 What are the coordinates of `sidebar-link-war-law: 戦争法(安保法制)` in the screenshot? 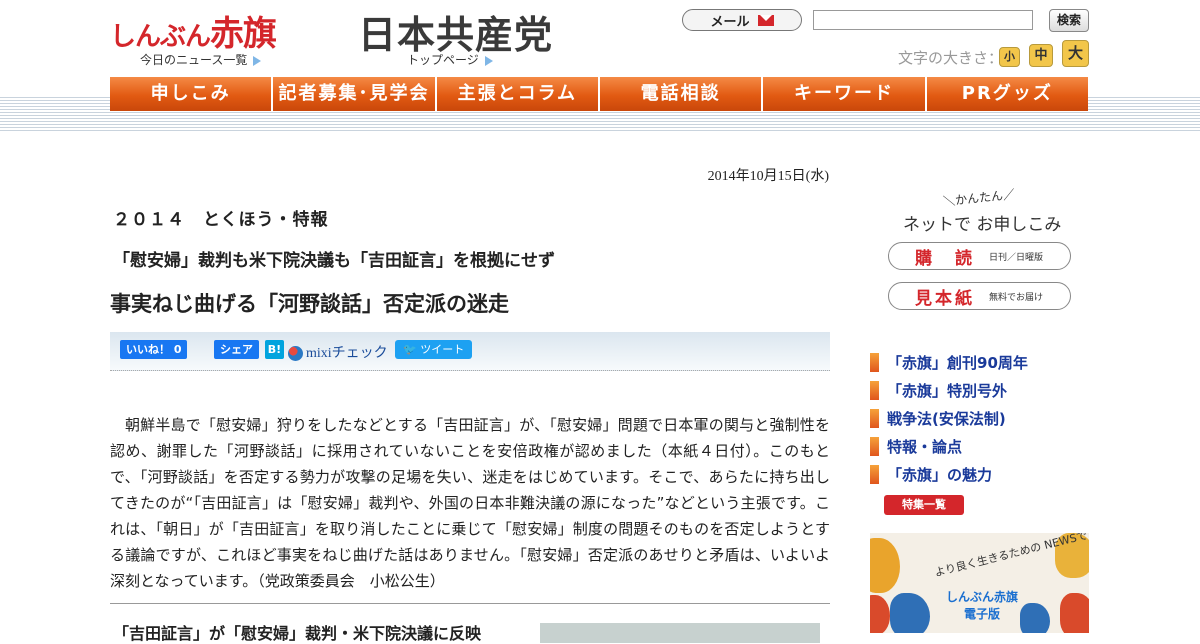 It's located at (938, 418).